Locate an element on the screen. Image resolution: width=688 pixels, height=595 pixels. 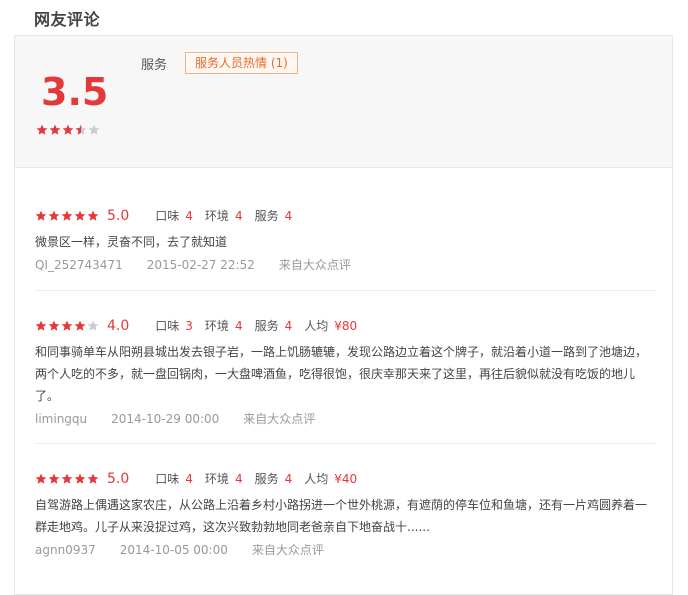
sub-rating-value: ¥80 is located at coordinates (346, 325).